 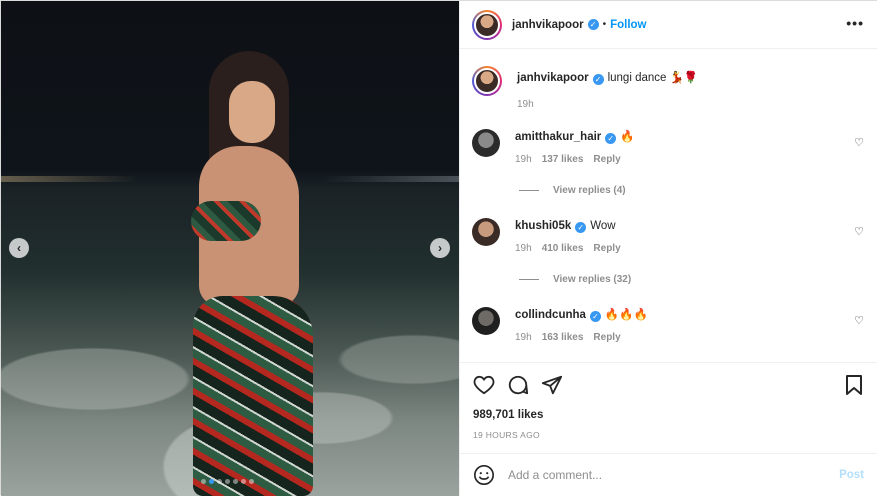 I want to click on comment-text: Wow, so click(x=603, y=226).